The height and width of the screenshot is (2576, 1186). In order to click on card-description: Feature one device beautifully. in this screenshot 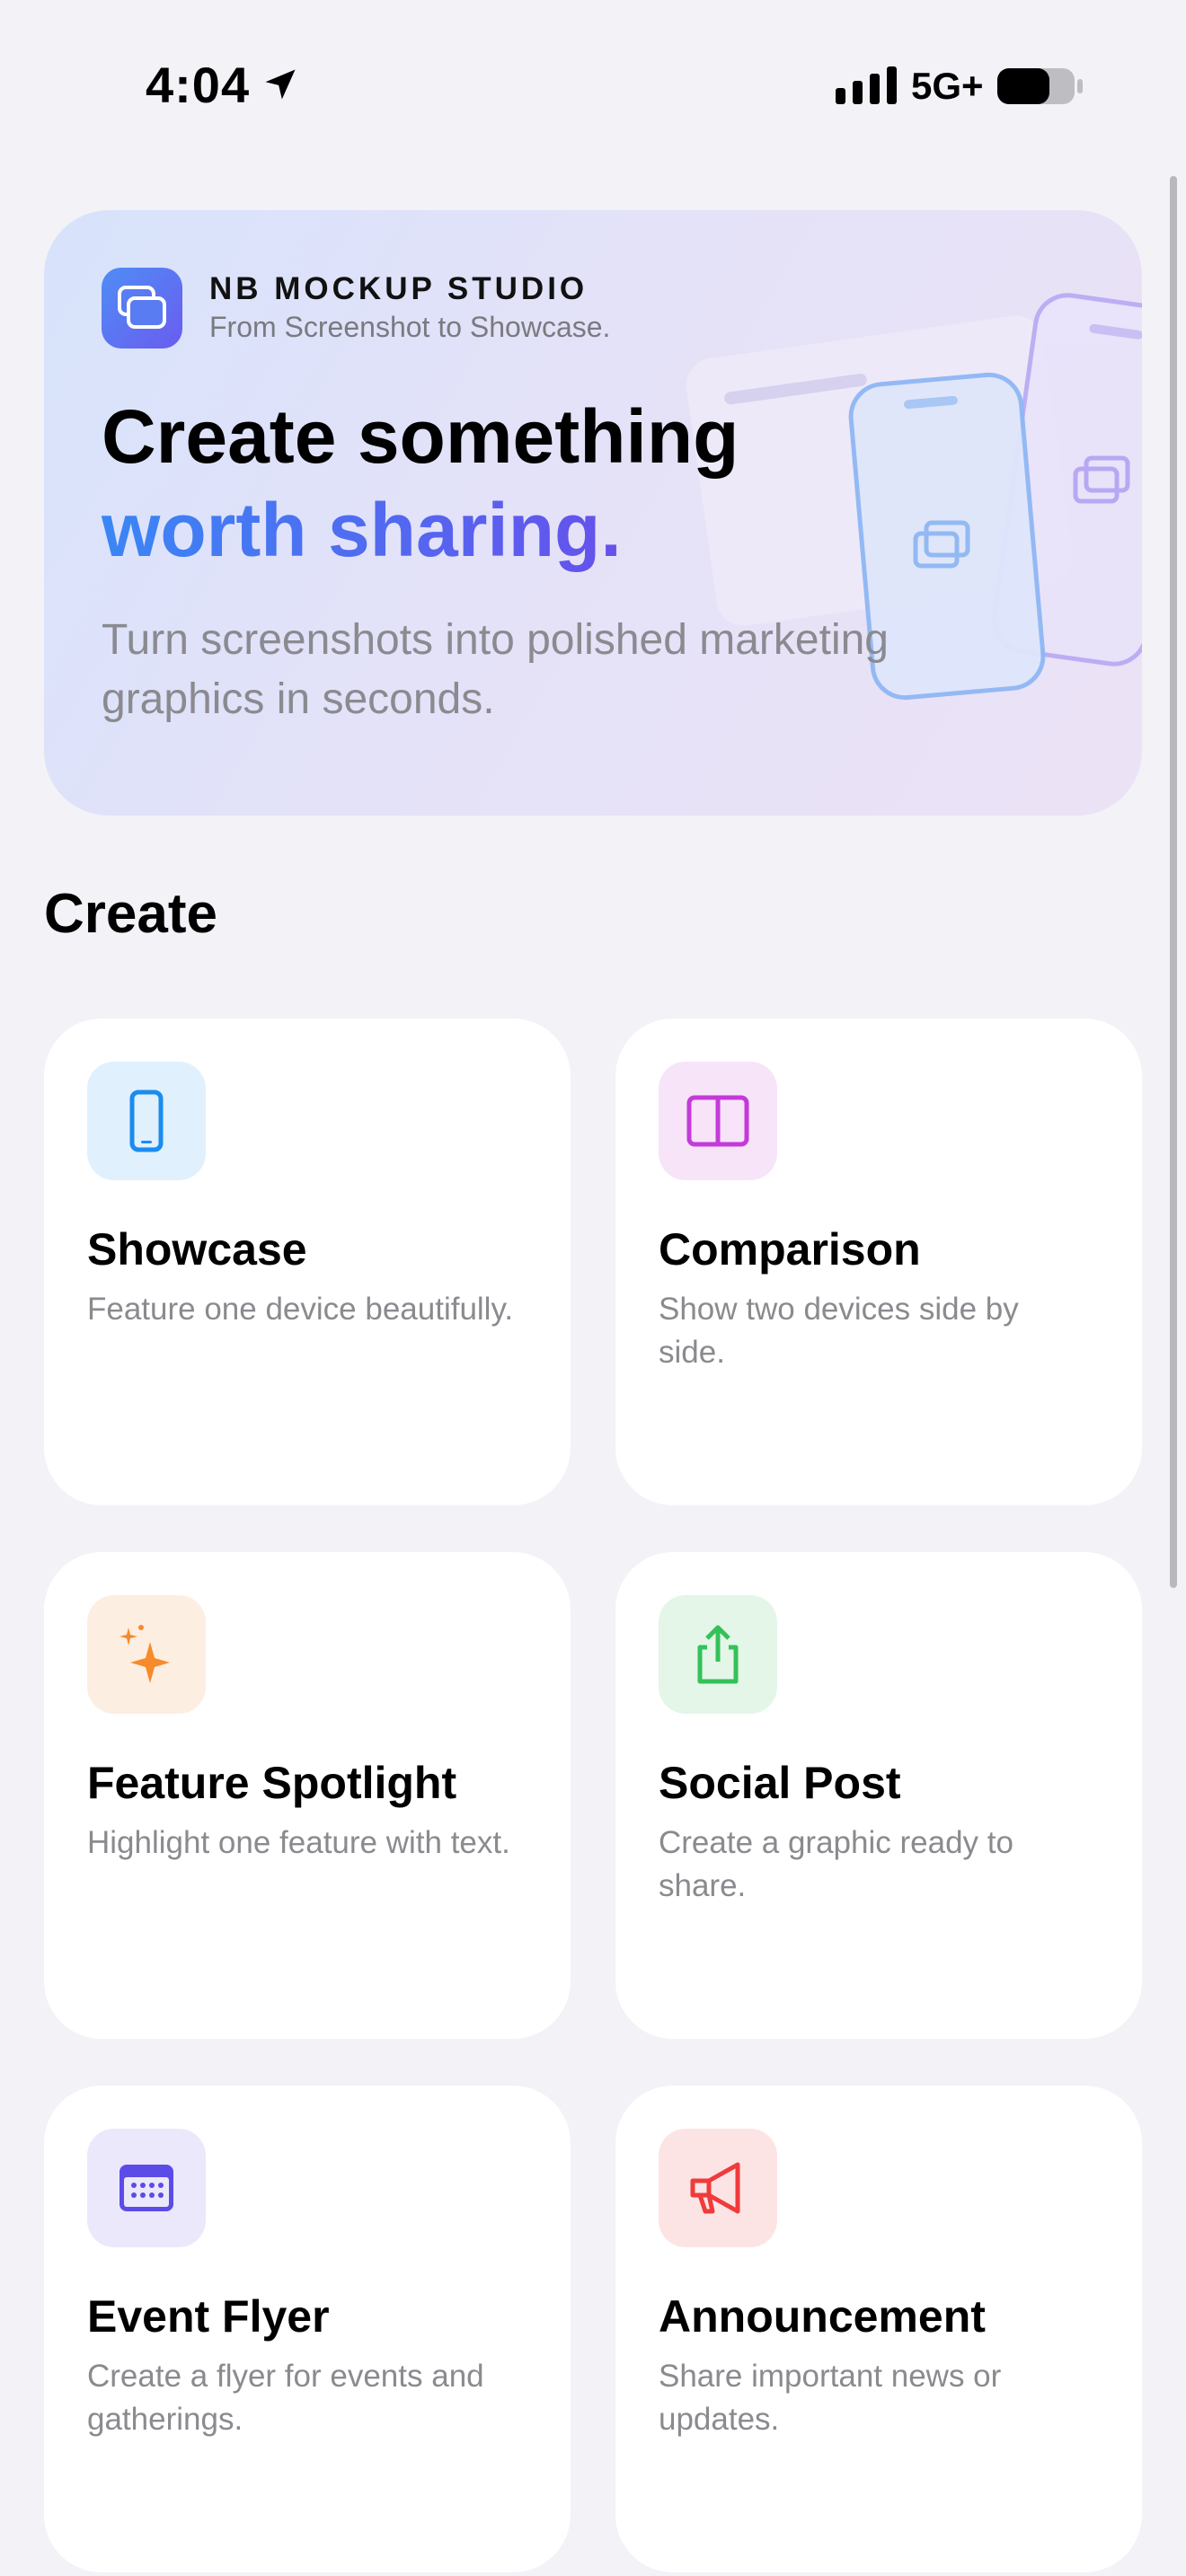, I will do `click(300, 1309)`.